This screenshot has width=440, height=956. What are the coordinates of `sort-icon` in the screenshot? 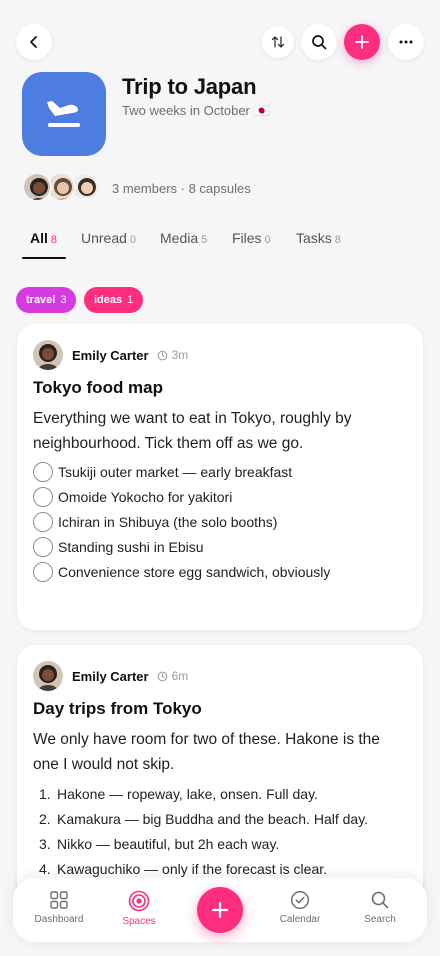 It's located at (278, 42).